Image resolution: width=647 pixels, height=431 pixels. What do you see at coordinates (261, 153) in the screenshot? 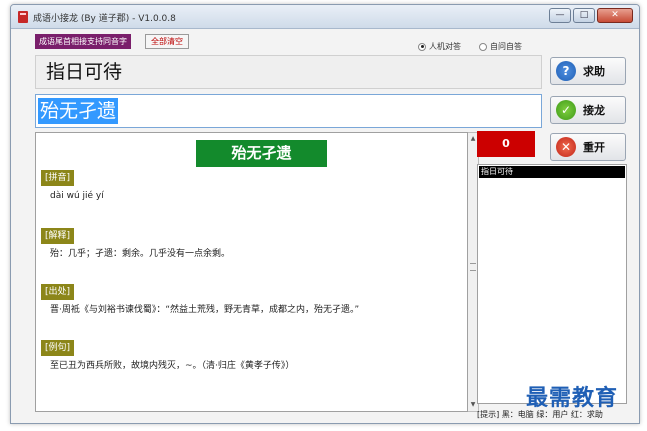
I see `idiom-heading: 殆无孑遗` at bounding box center [261, 153].